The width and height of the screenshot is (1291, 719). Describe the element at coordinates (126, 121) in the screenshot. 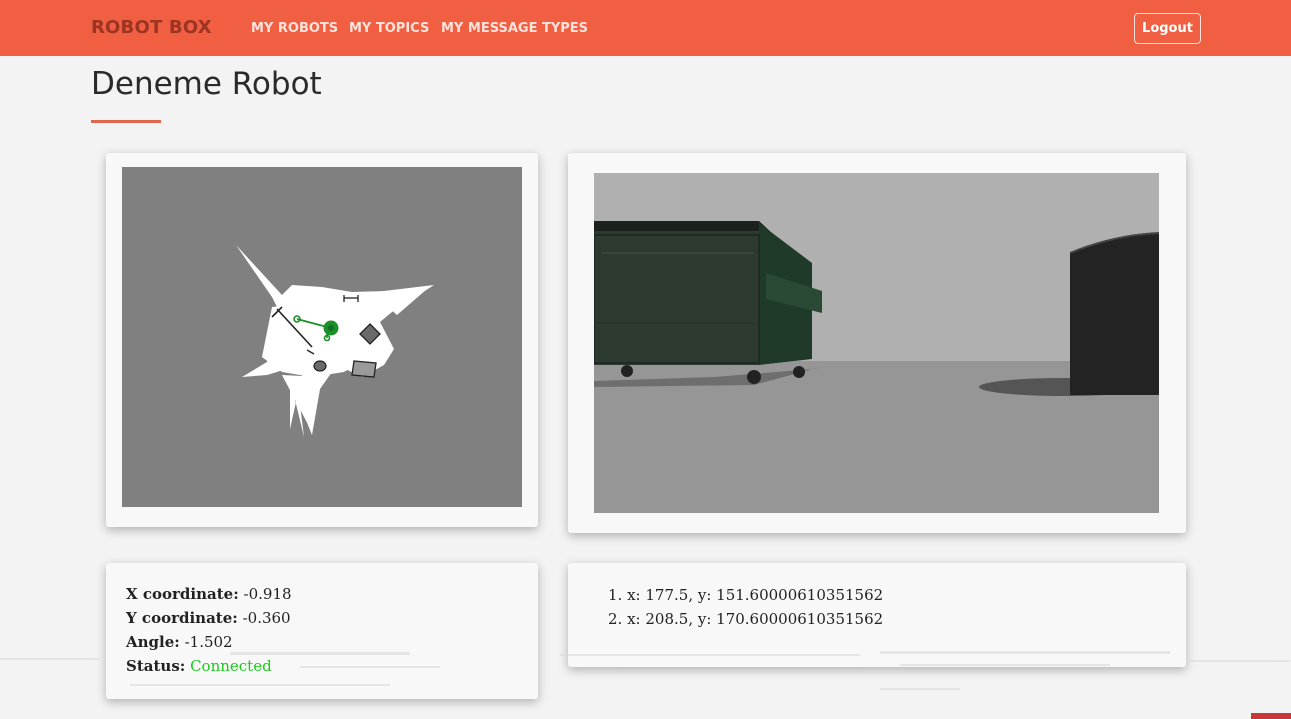

I see `title-underline` at that location.